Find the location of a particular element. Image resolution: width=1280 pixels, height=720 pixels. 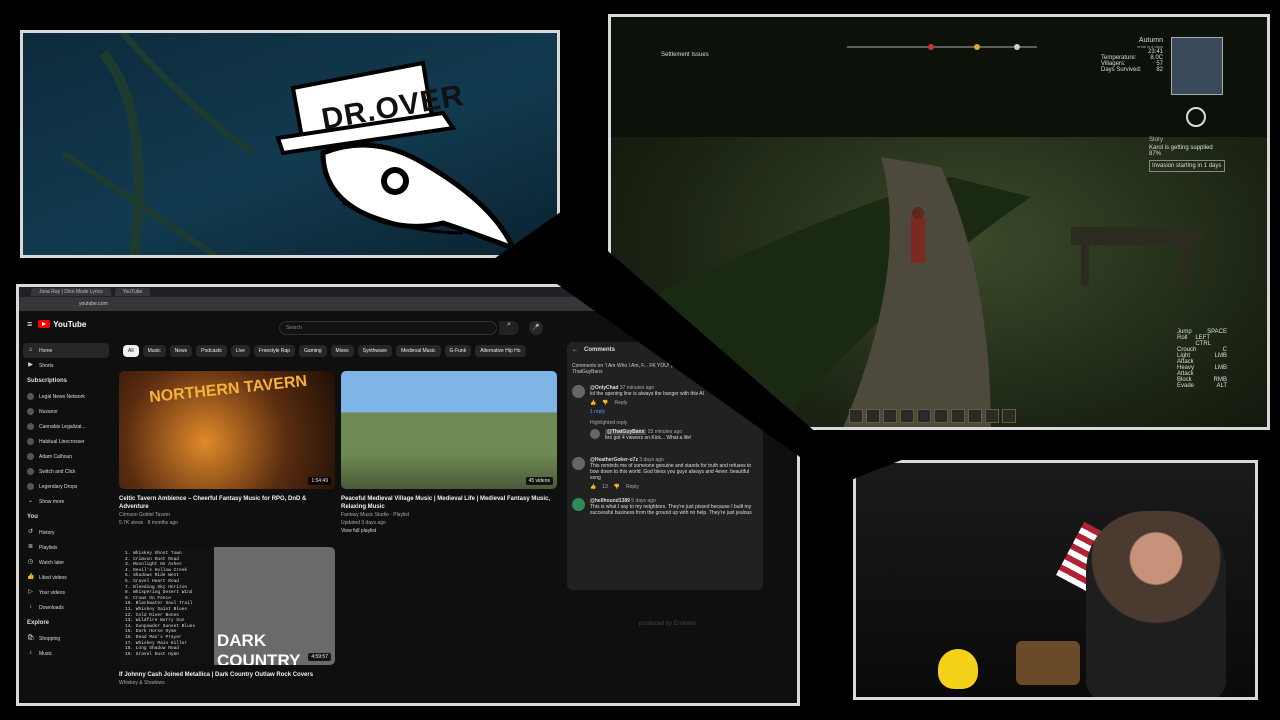

video-thumbnail: NORTHERN TAVERN 1:54:49 is located at coordinates (227, 430).